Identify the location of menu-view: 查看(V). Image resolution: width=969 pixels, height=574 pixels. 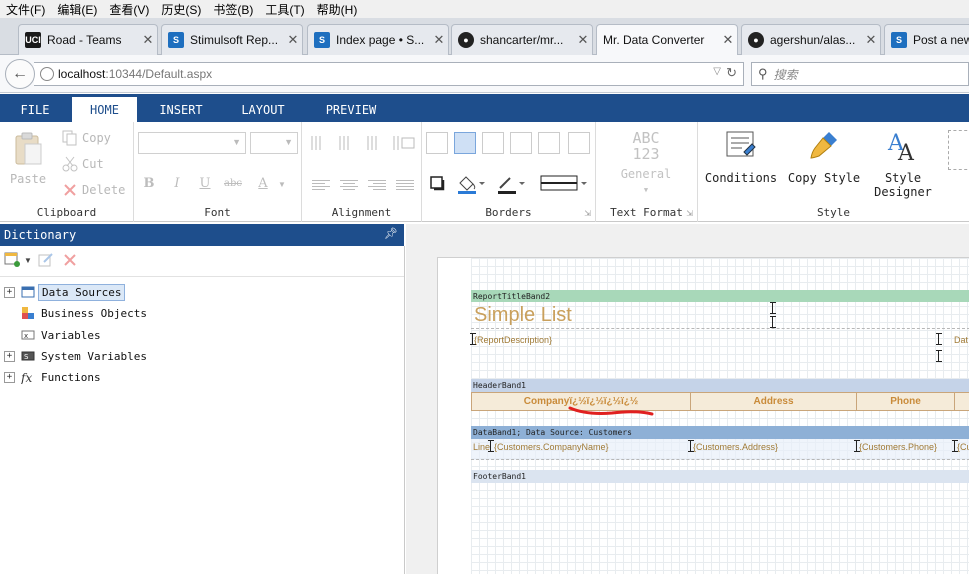
(129, 9).